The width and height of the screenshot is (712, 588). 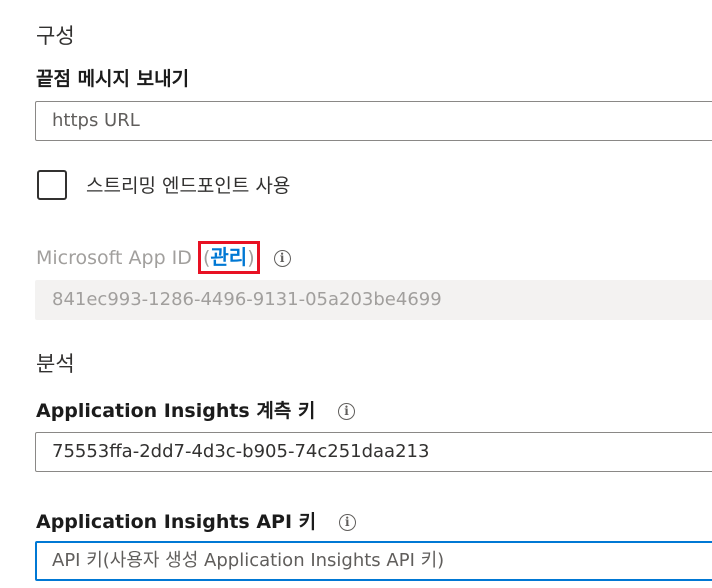 I want to click on instrumentation-key-label-row: Application Insights 계측 키 i, so click(x=196, y=409).